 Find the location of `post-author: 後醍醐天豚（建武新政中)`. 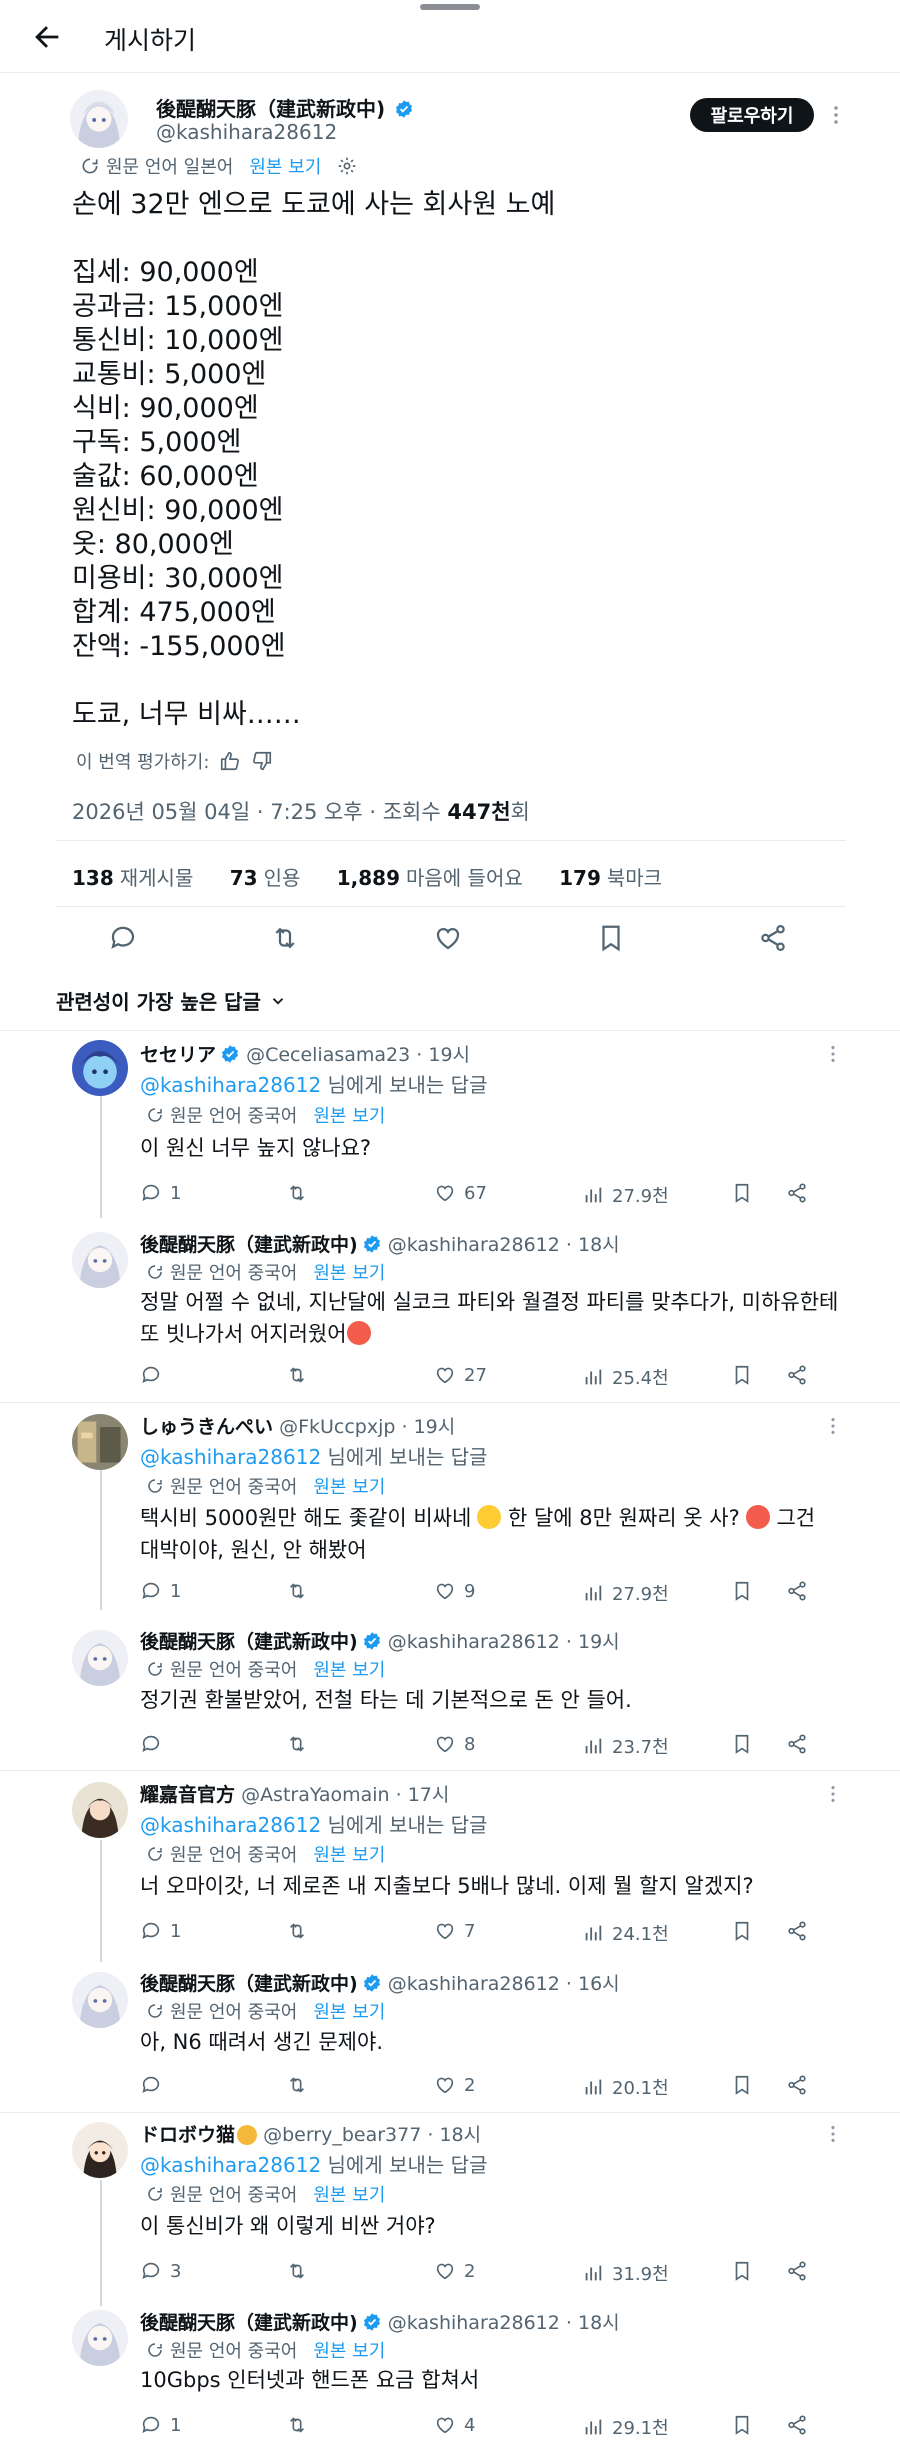

post-author: 後醍醐天豚（建武新政中) is located at coordinates (285, 107).